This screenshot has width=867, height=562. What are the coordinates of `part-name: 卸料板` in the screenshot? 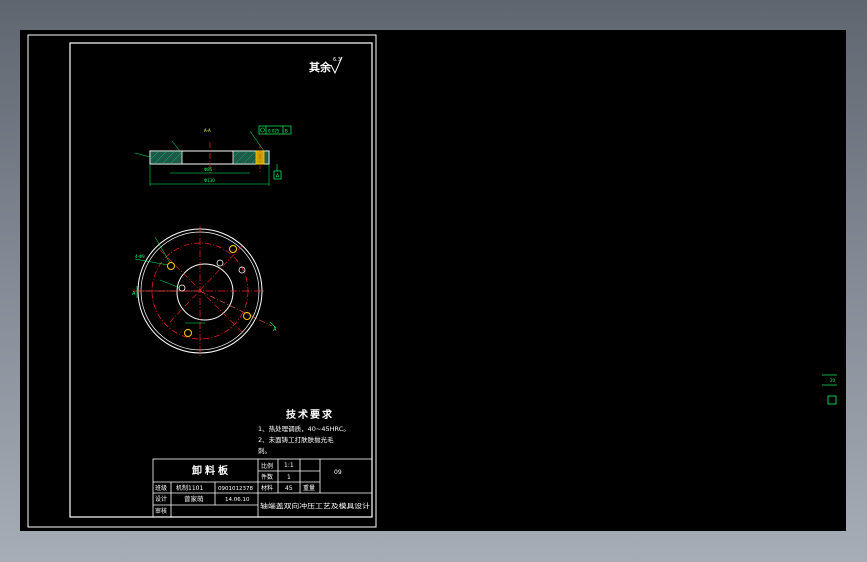 It's located at (211, 470).